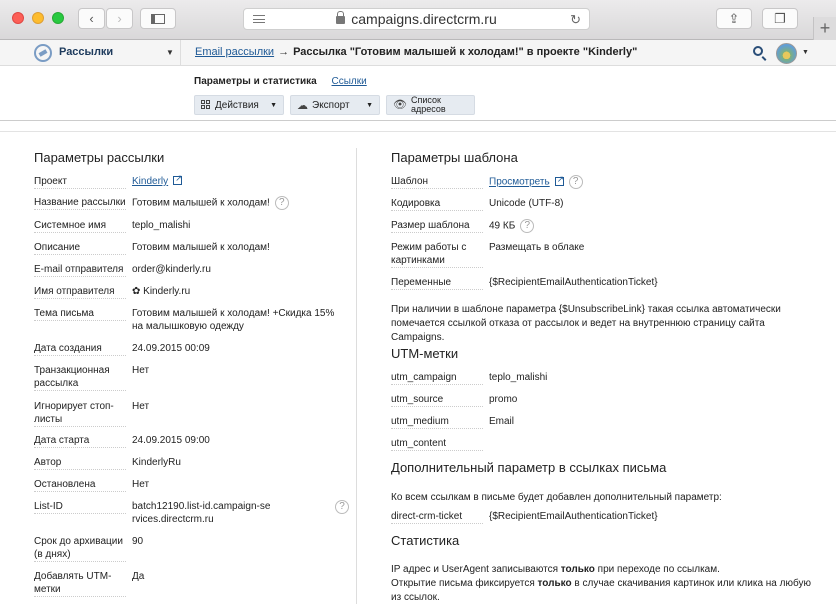  What do you see at coordinates (107, 463) in the screenshot?
I see `param-row: Автор KinderlyRu` at bounding box center [107, 463].